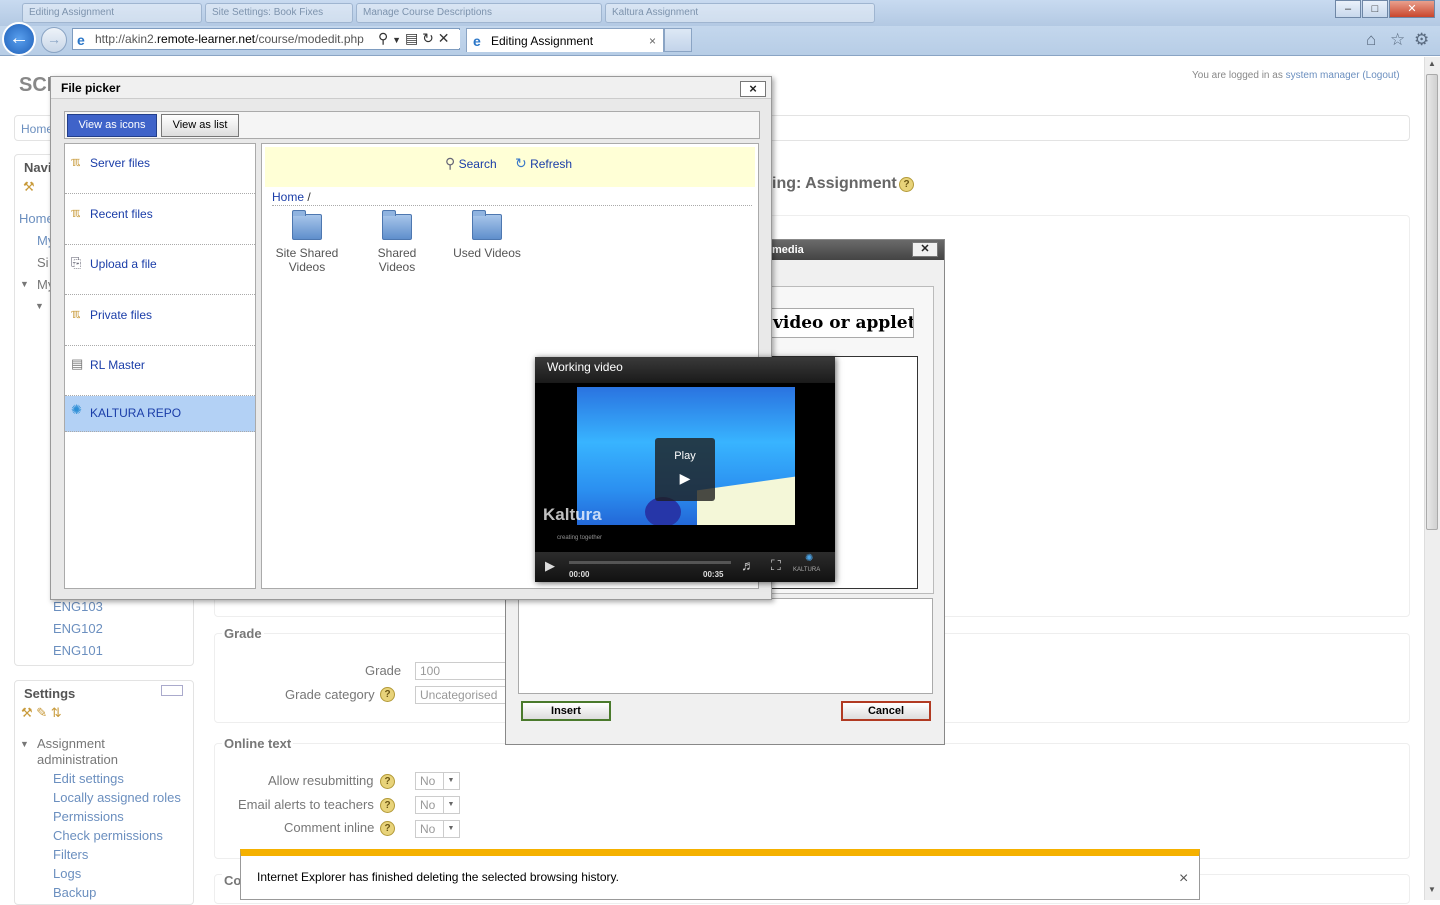  What do you see at coordinates (652, 41) in the screenshot?
I see `tab-close-icon: ×` at bounding box center [652, 41].